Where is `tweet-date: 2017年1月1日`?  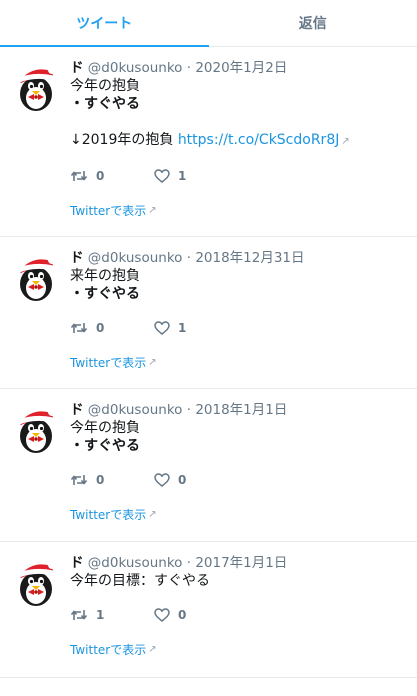
tweet-date: 2017年1月1日 is located at coordinates (241, 563).